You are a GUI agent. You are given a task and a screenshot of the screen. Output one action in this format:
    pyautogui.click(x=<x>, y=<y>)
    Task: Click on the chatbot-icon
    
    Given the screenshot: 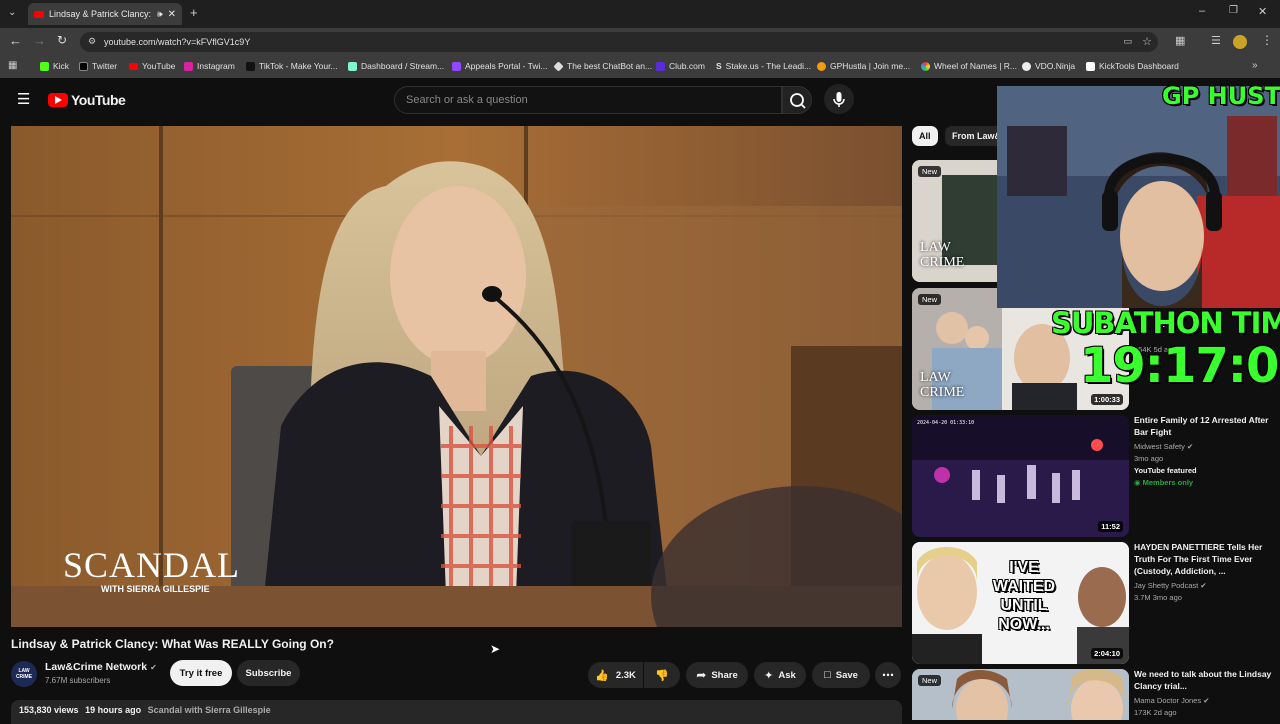 What is the action you would take?
    pyautogui.click(x=558, y=66)
    